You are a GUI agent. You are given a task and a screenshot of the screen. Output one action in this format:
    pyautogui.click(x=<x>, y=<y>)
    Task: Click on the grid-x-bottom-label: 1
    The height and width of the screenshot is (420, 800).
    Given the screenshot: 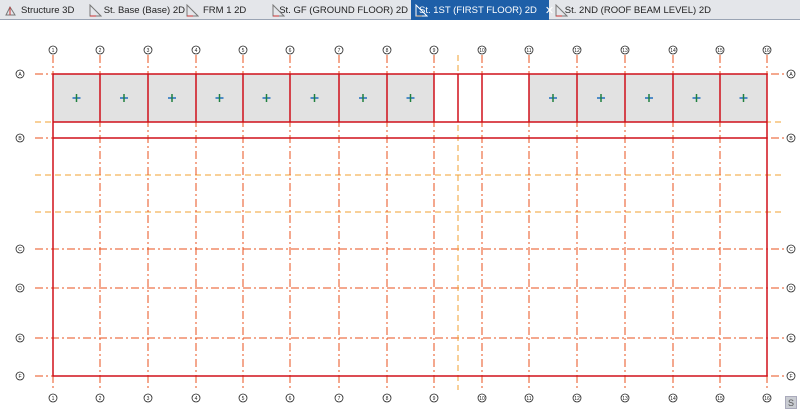 What is the action you would take?
    pyautogui.click(x=53, y=399)
    